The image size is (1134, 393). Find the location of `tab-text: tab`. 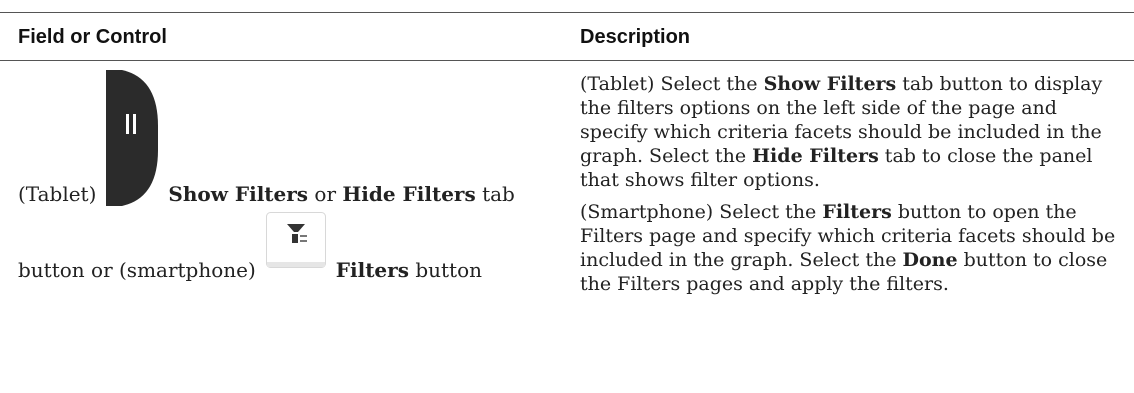

tab-text: tab is located at coordinates (498, 194).